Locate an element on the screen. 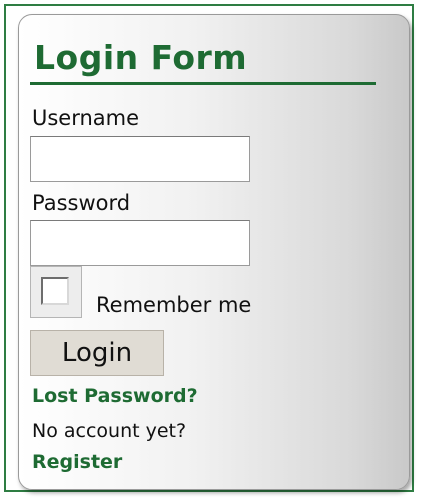 The image size is (424, 498). username-label: Username is located at coordinates (86, 118).